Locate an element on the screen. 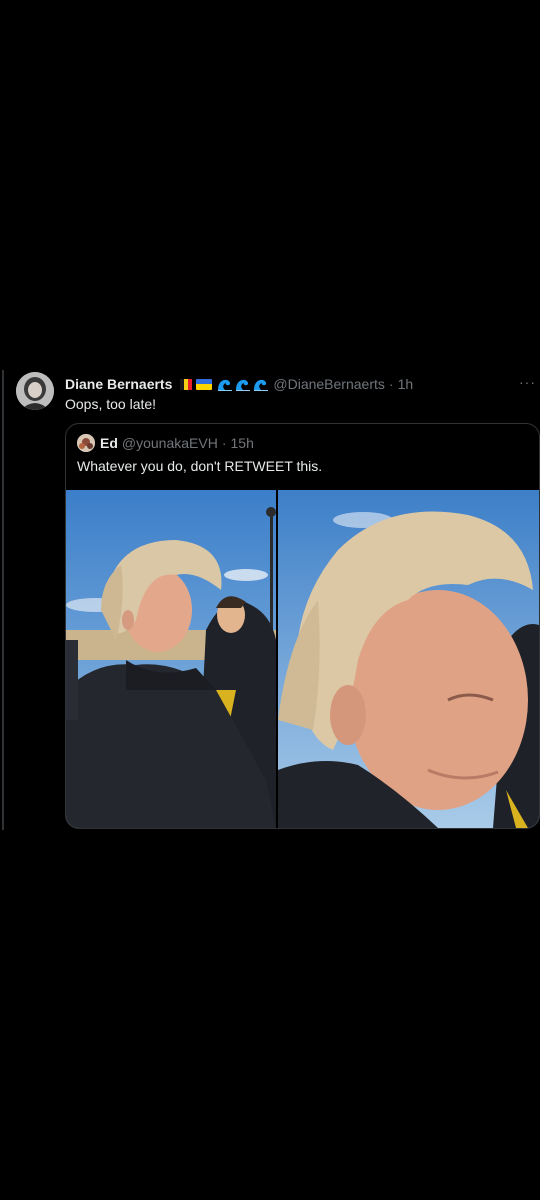 The height and width of the screenshot is (1200, 540). name-badges is located at coordinates (224, 384).